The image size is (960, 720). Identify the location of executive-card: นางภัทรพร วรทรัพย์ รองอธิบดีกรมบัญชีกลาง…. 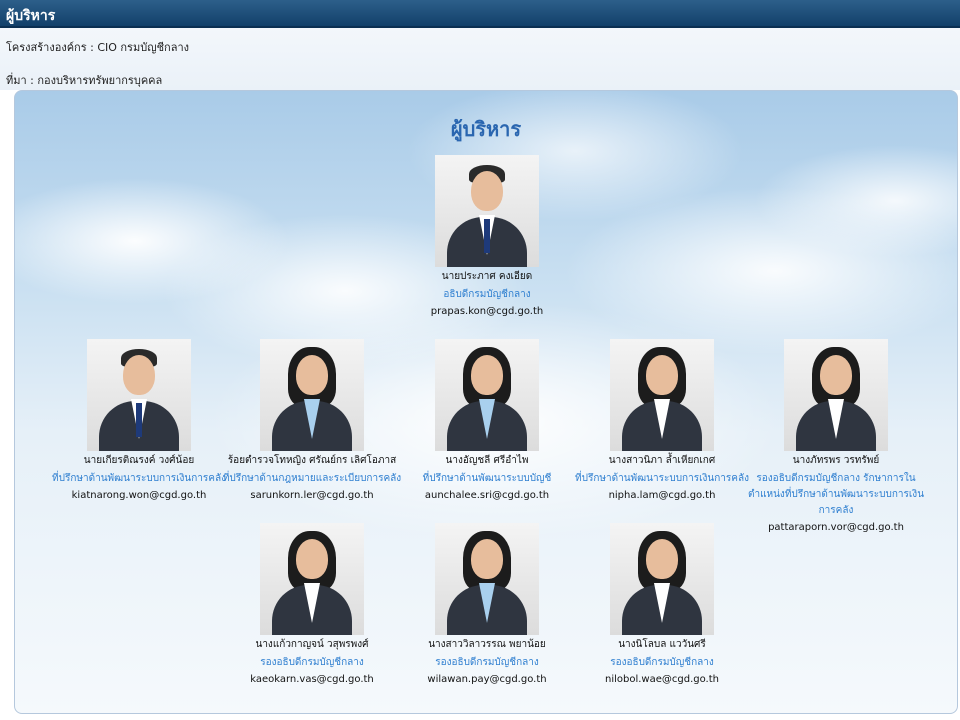
(836, 436).